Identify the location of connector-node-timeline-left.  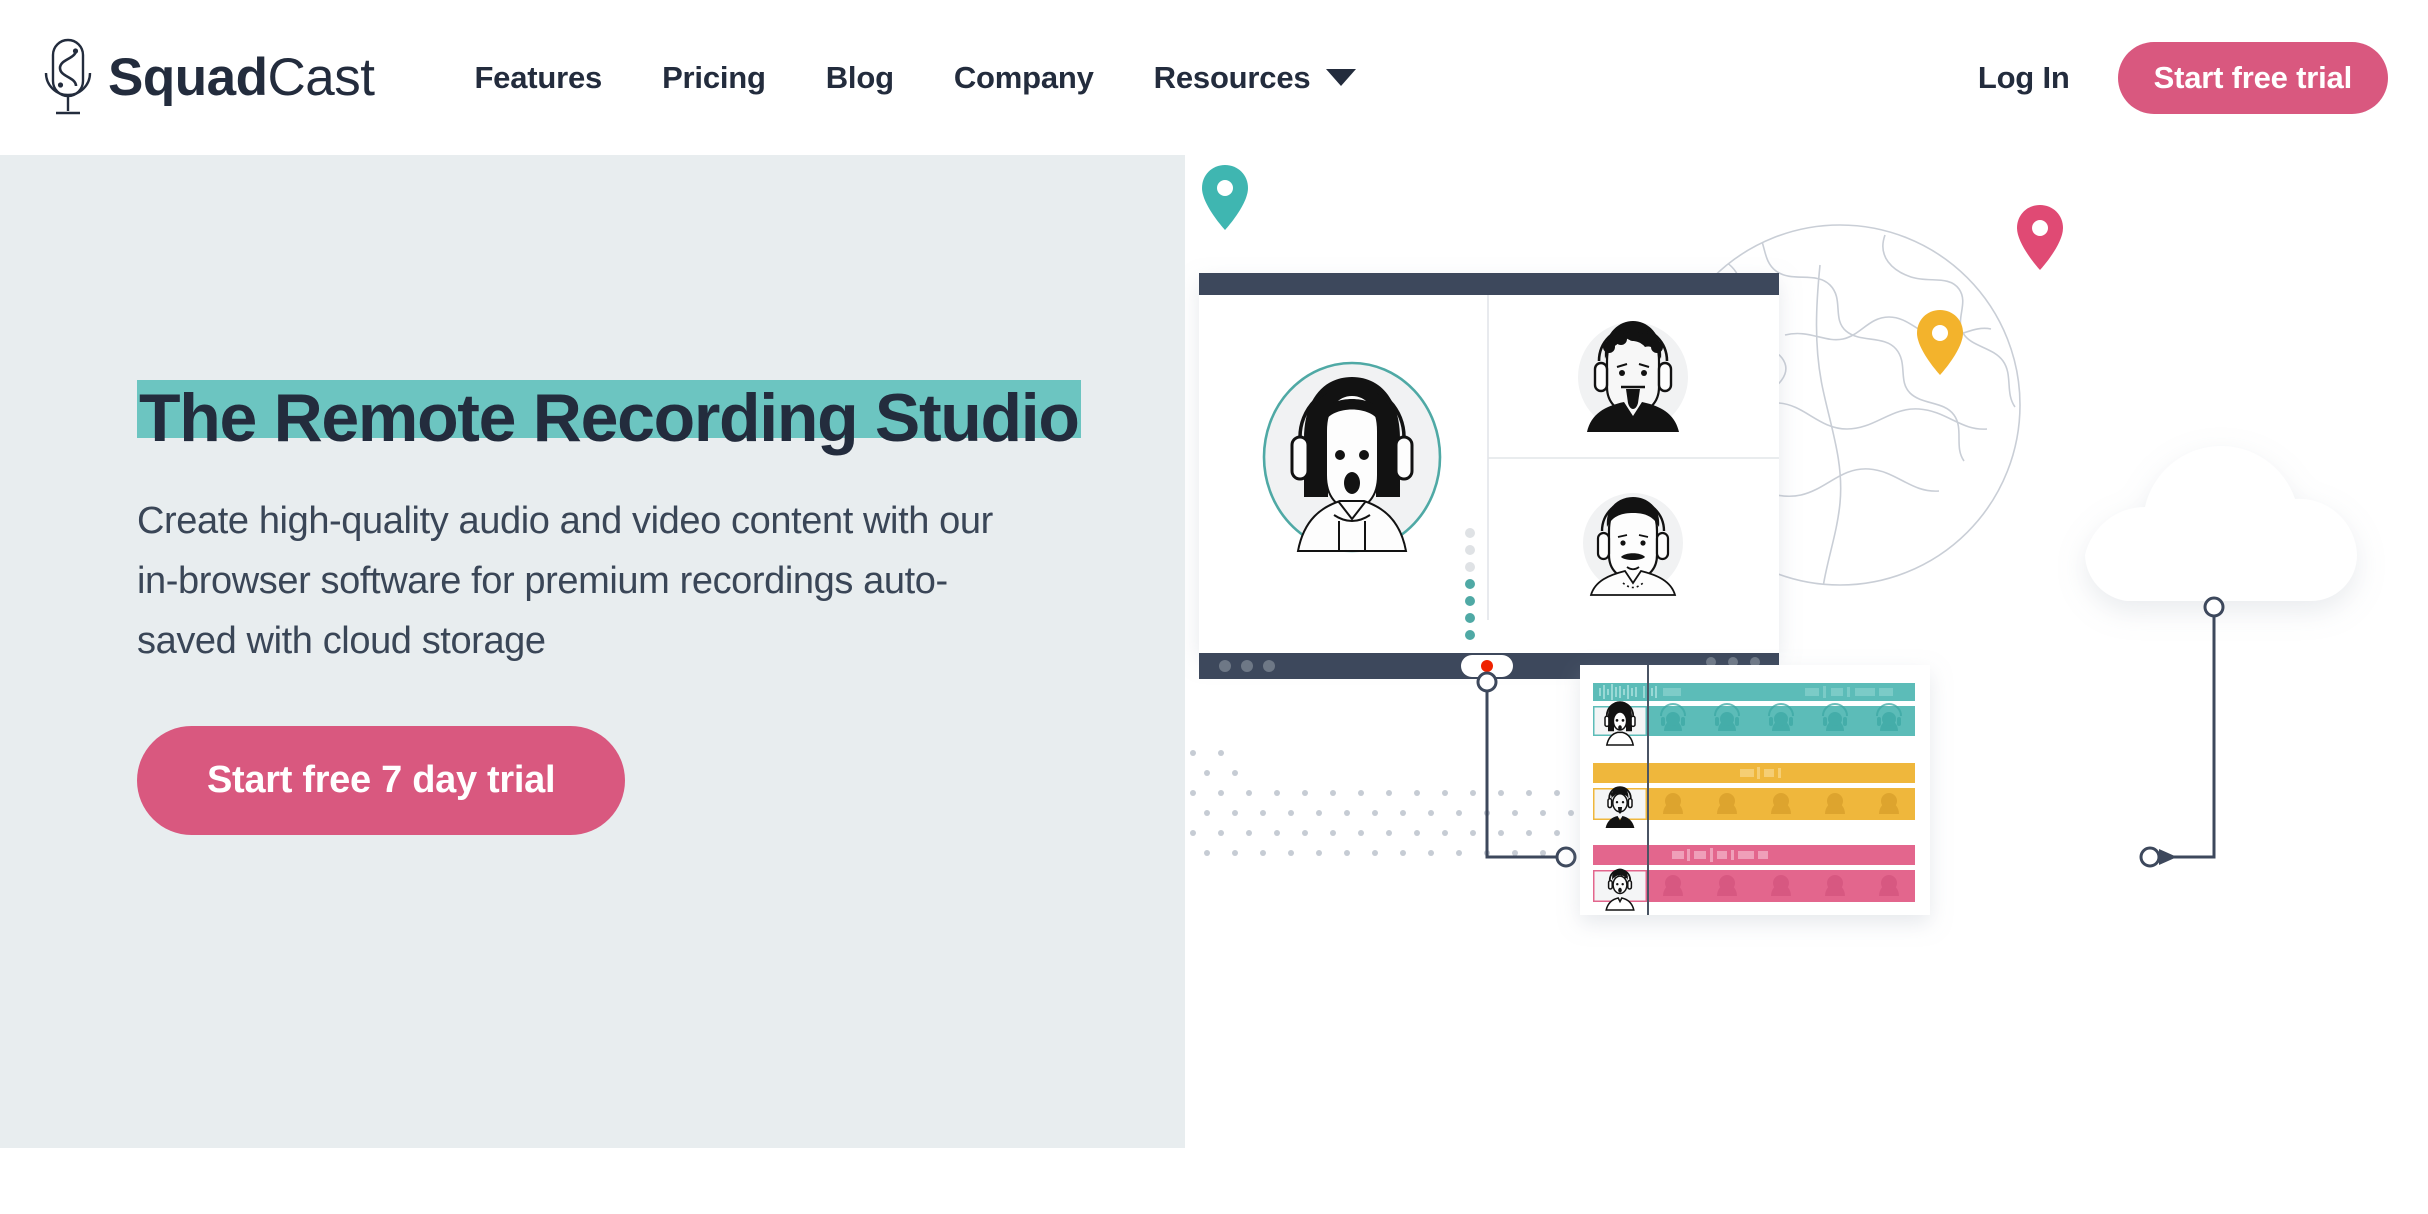
(1566, 857).